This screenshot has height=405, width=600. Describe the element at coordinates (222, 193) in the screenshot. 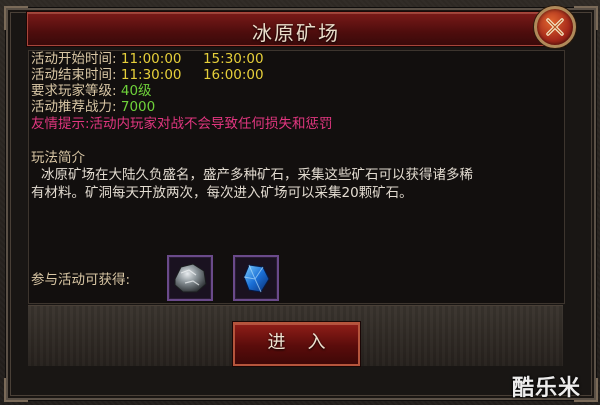

I see `intro-line-2: 有材料。矿洞每天开放两次，每次进入矿场可以采集20颗矿石。` at that location.